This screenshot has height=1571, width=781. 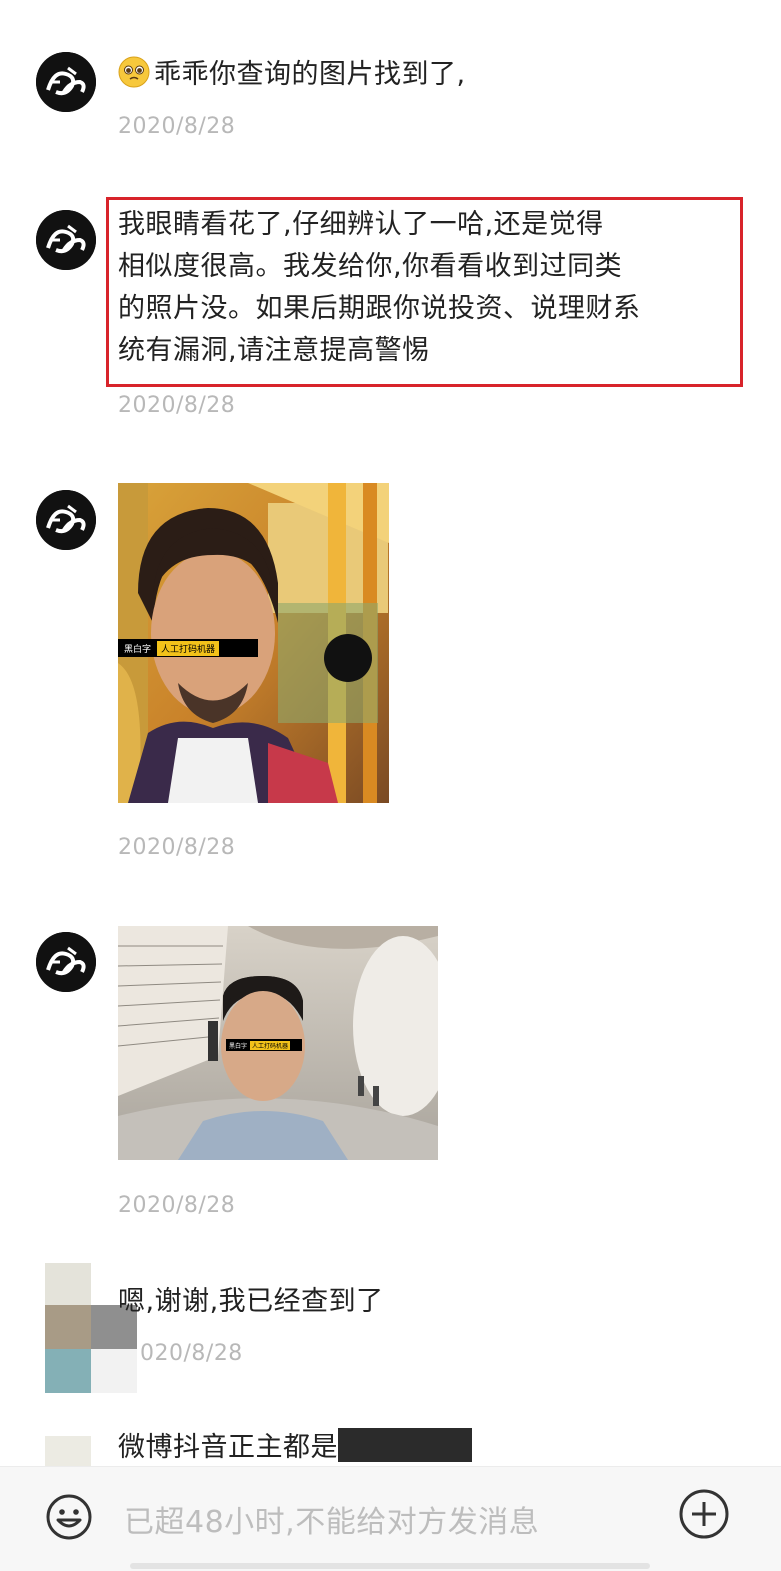 I want to click on redaction-block, so click(x=405, y=1445).